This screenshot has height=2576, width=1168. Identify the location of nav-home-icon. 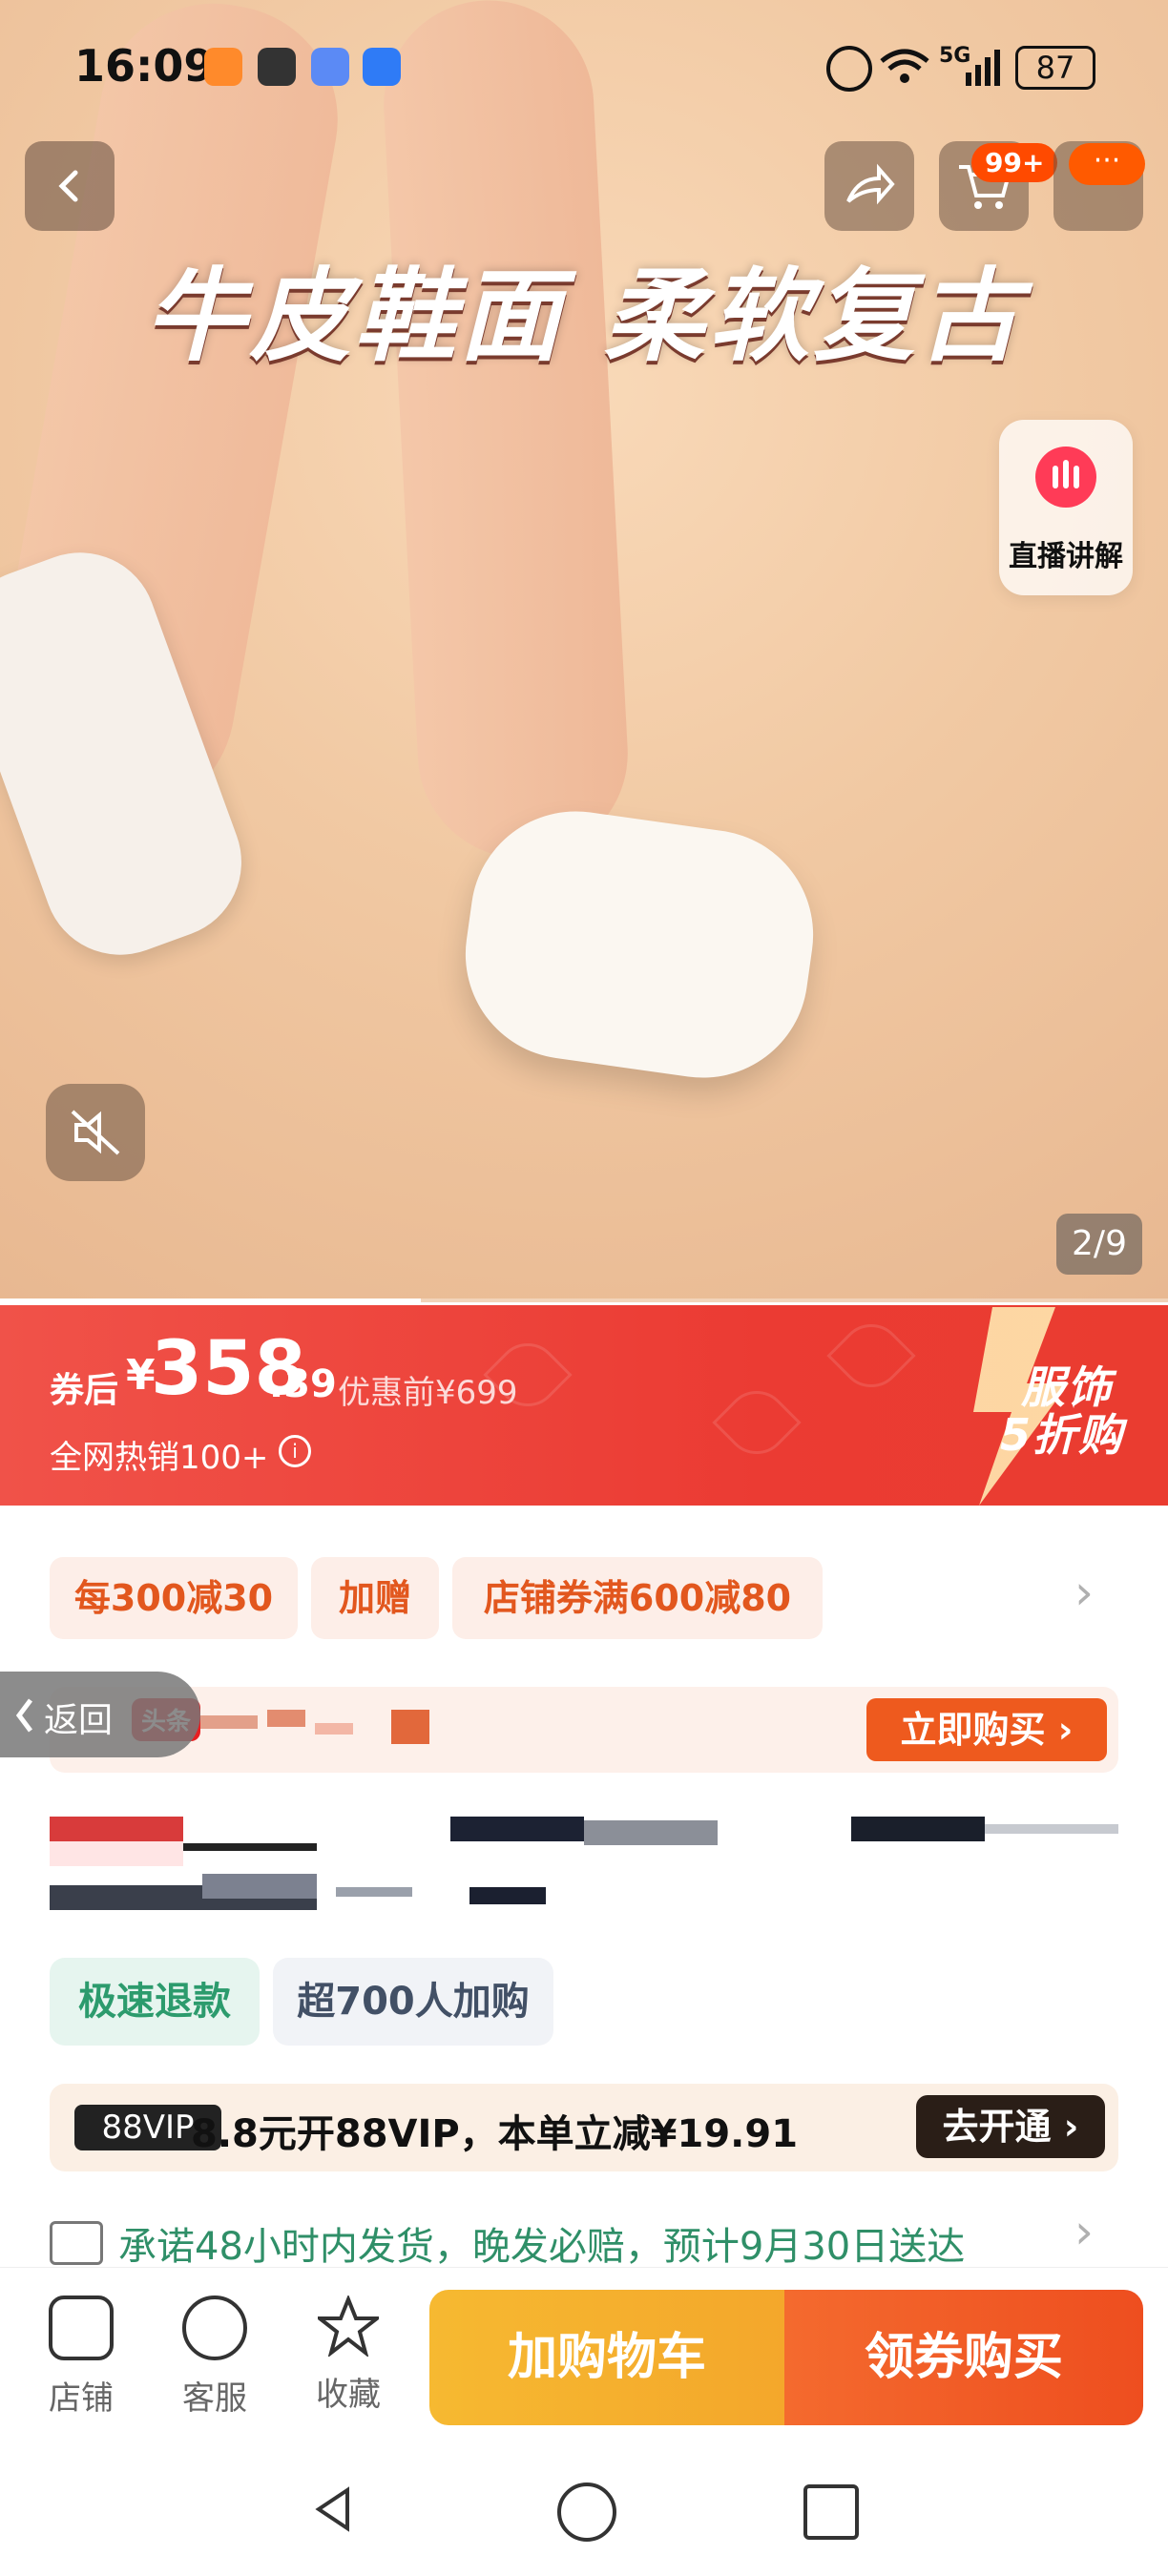
(586, 2512).